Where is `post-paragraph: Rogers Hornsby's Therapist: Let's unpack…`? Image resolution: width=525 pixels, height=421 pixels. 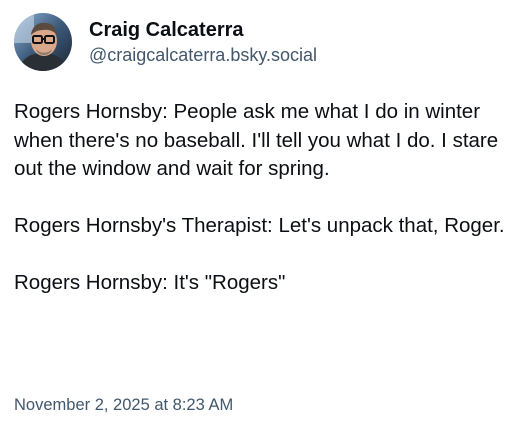
post-paragraph: Rogers Hornsby's Therapist: Let's unpack… is located at coordinates (259, 225).